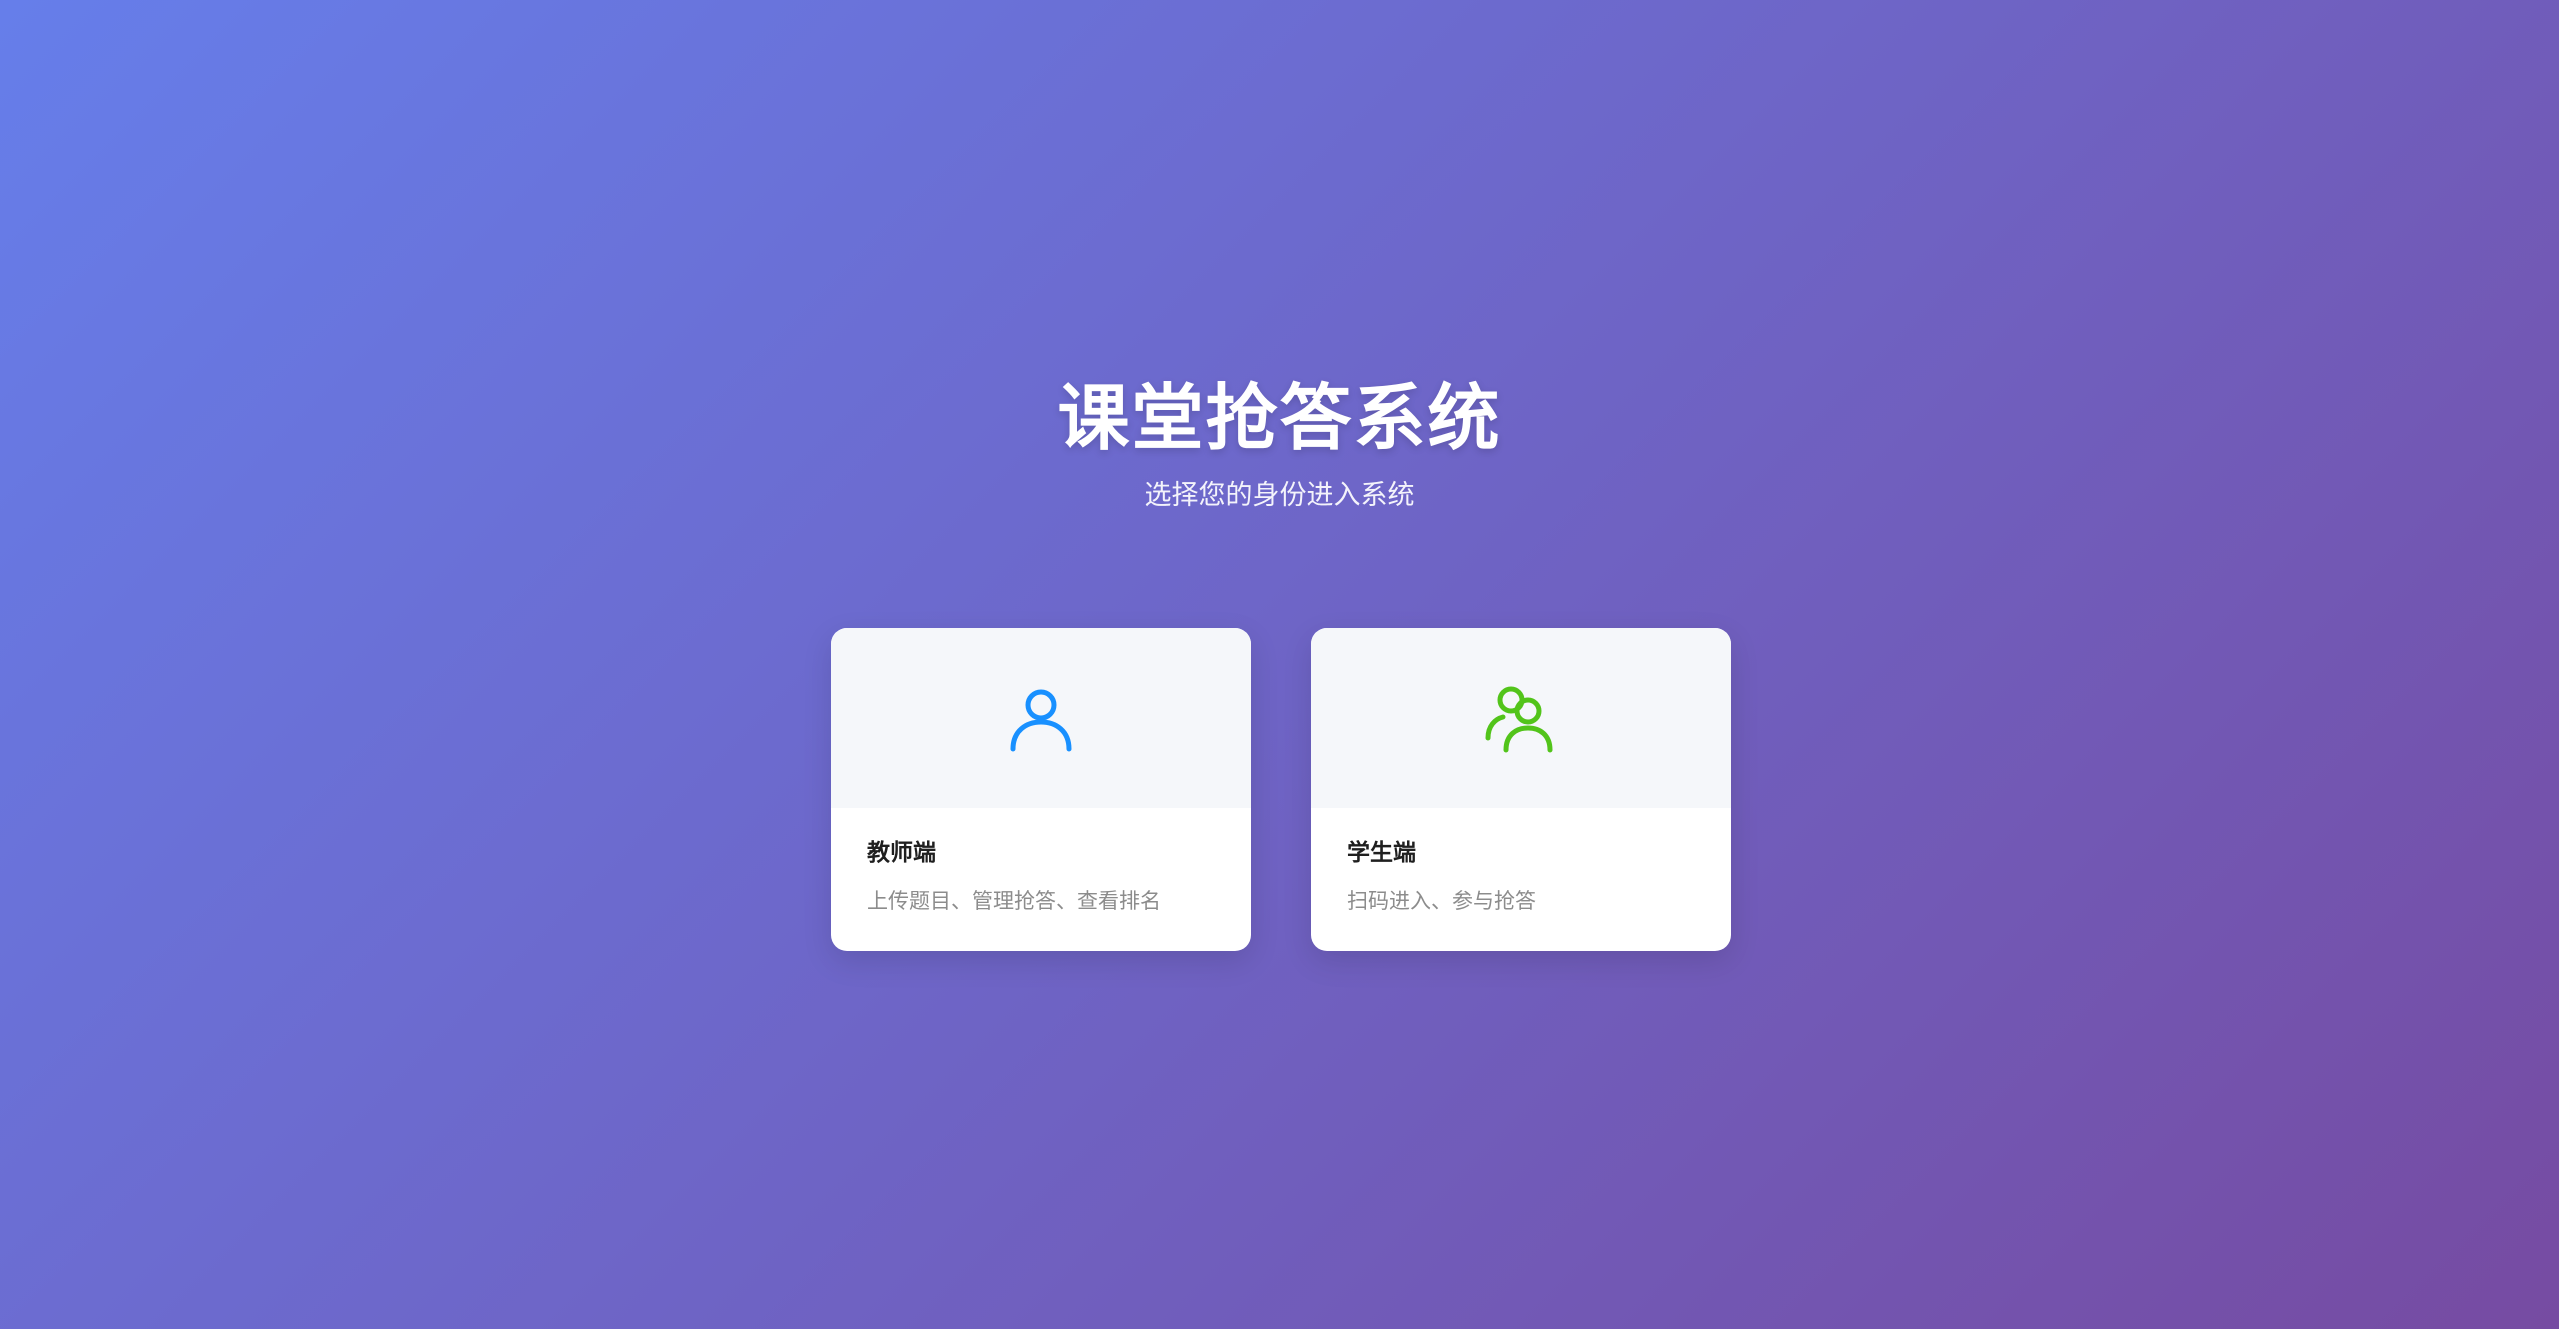 This screenshot has height=1329, width=2559. What do you see at coordinates (1279, 495) in the screenshot?
I see `page-subtitle: 选择您的身份进入系统` at bounding box center [1279, 495].